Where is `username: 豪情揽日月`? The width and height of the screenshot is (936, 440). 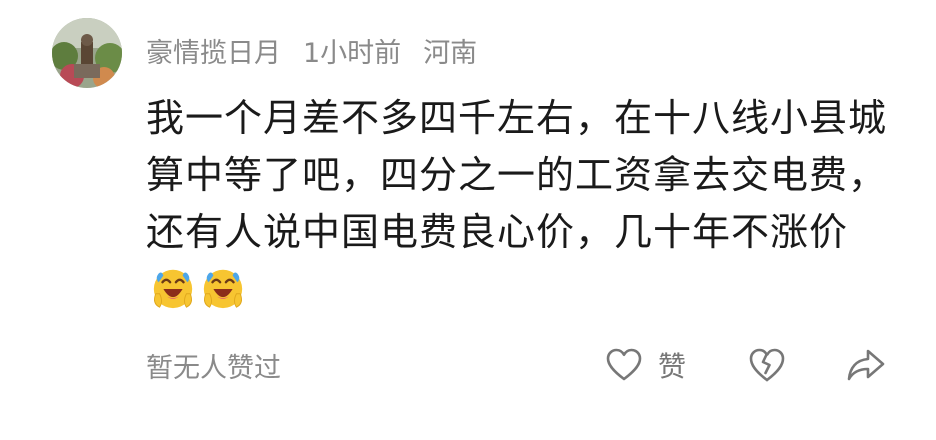 username: 豪情揽日月 is located at coordinates (213, 50).